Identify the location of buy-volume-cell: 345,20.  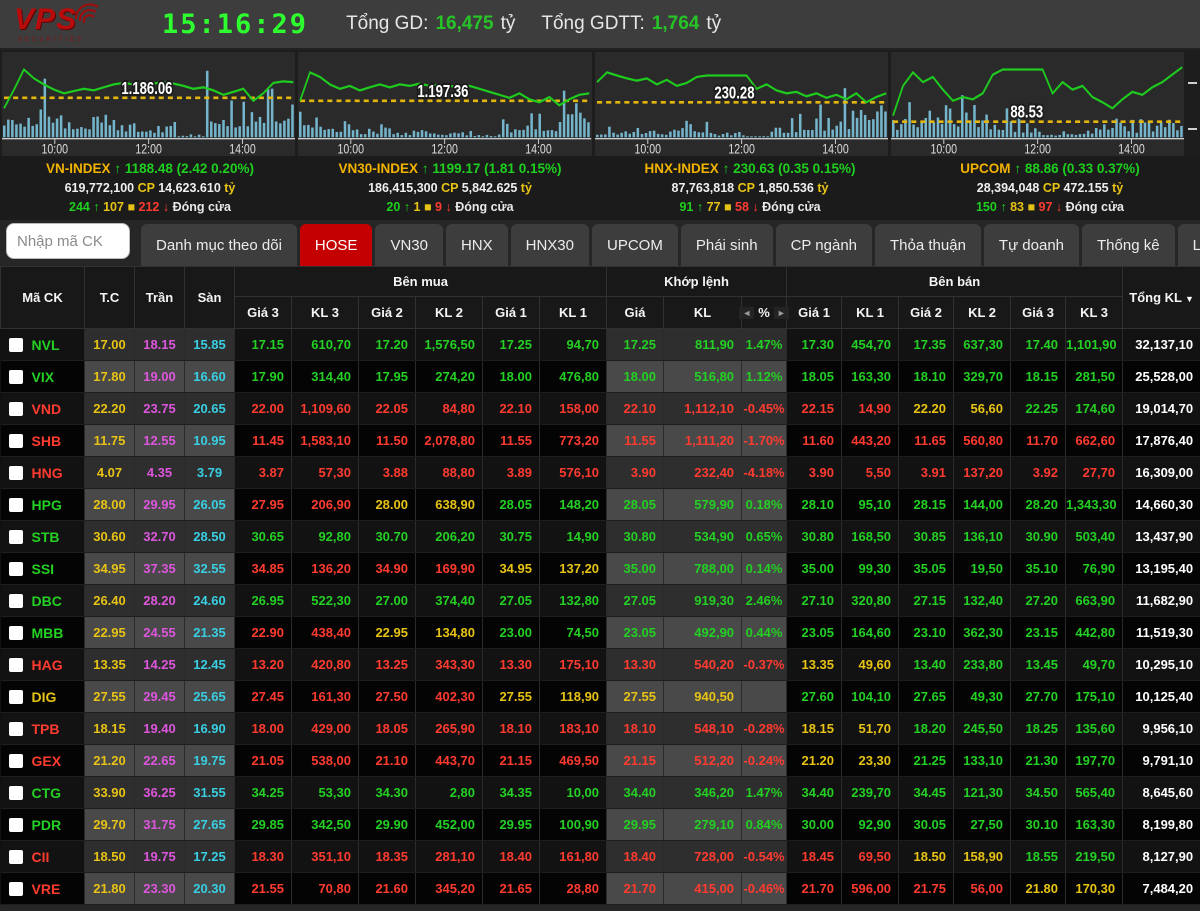
(449, 888).